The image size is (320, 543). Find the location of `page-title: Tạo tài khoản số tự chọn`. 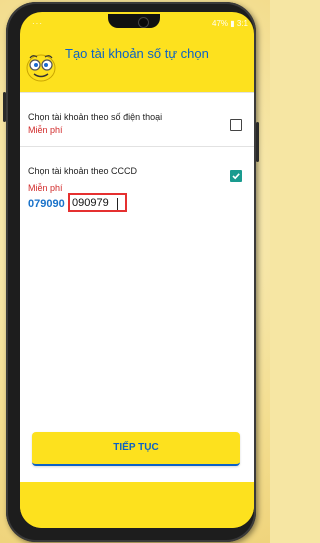

page-title: Tạo tài khoản số tự chọn is located at coordinates (137, 53).